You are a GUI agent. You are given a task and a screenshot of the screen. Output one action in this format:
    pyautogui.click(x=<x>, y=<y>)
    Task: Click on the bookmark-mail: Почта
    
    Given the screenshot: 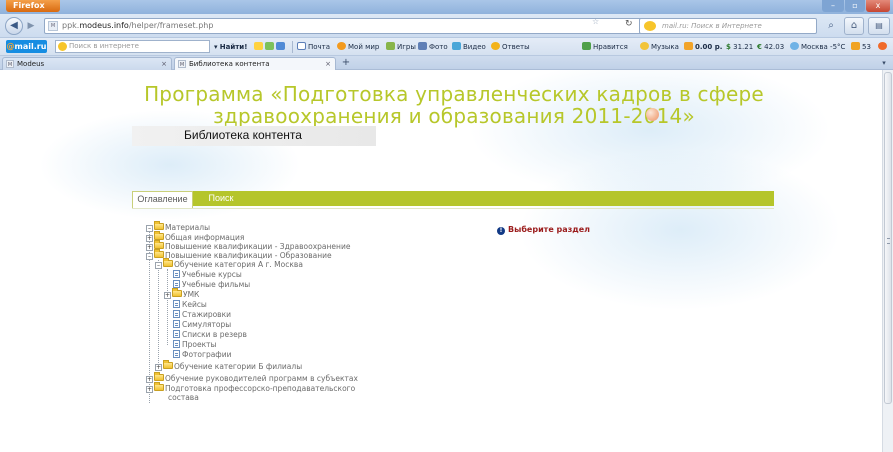 What is the action you would take?
    pyautogui.click(x=313, y=47)
    